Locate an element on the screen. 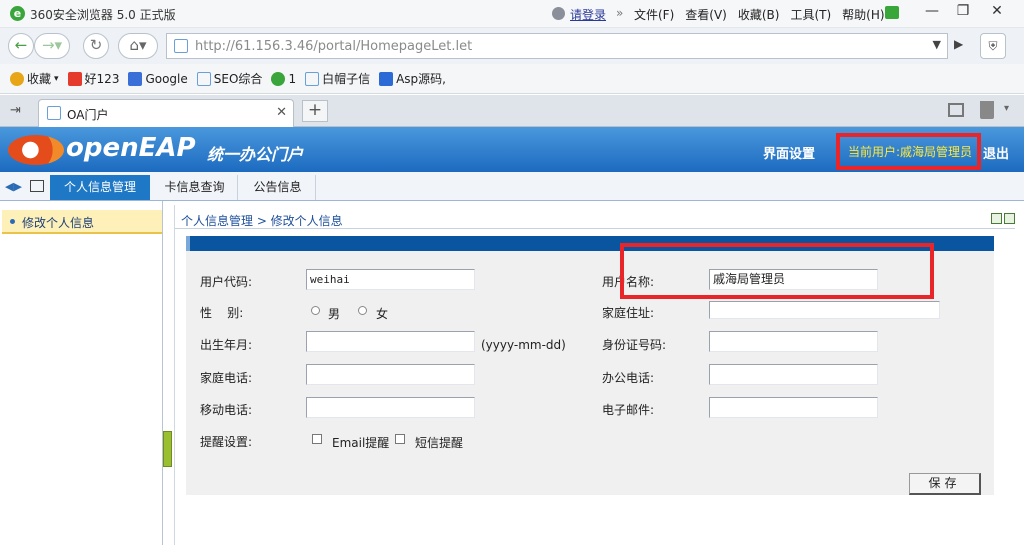  home-phone-label: 家庭电话: is located at coordinates (226, 378).